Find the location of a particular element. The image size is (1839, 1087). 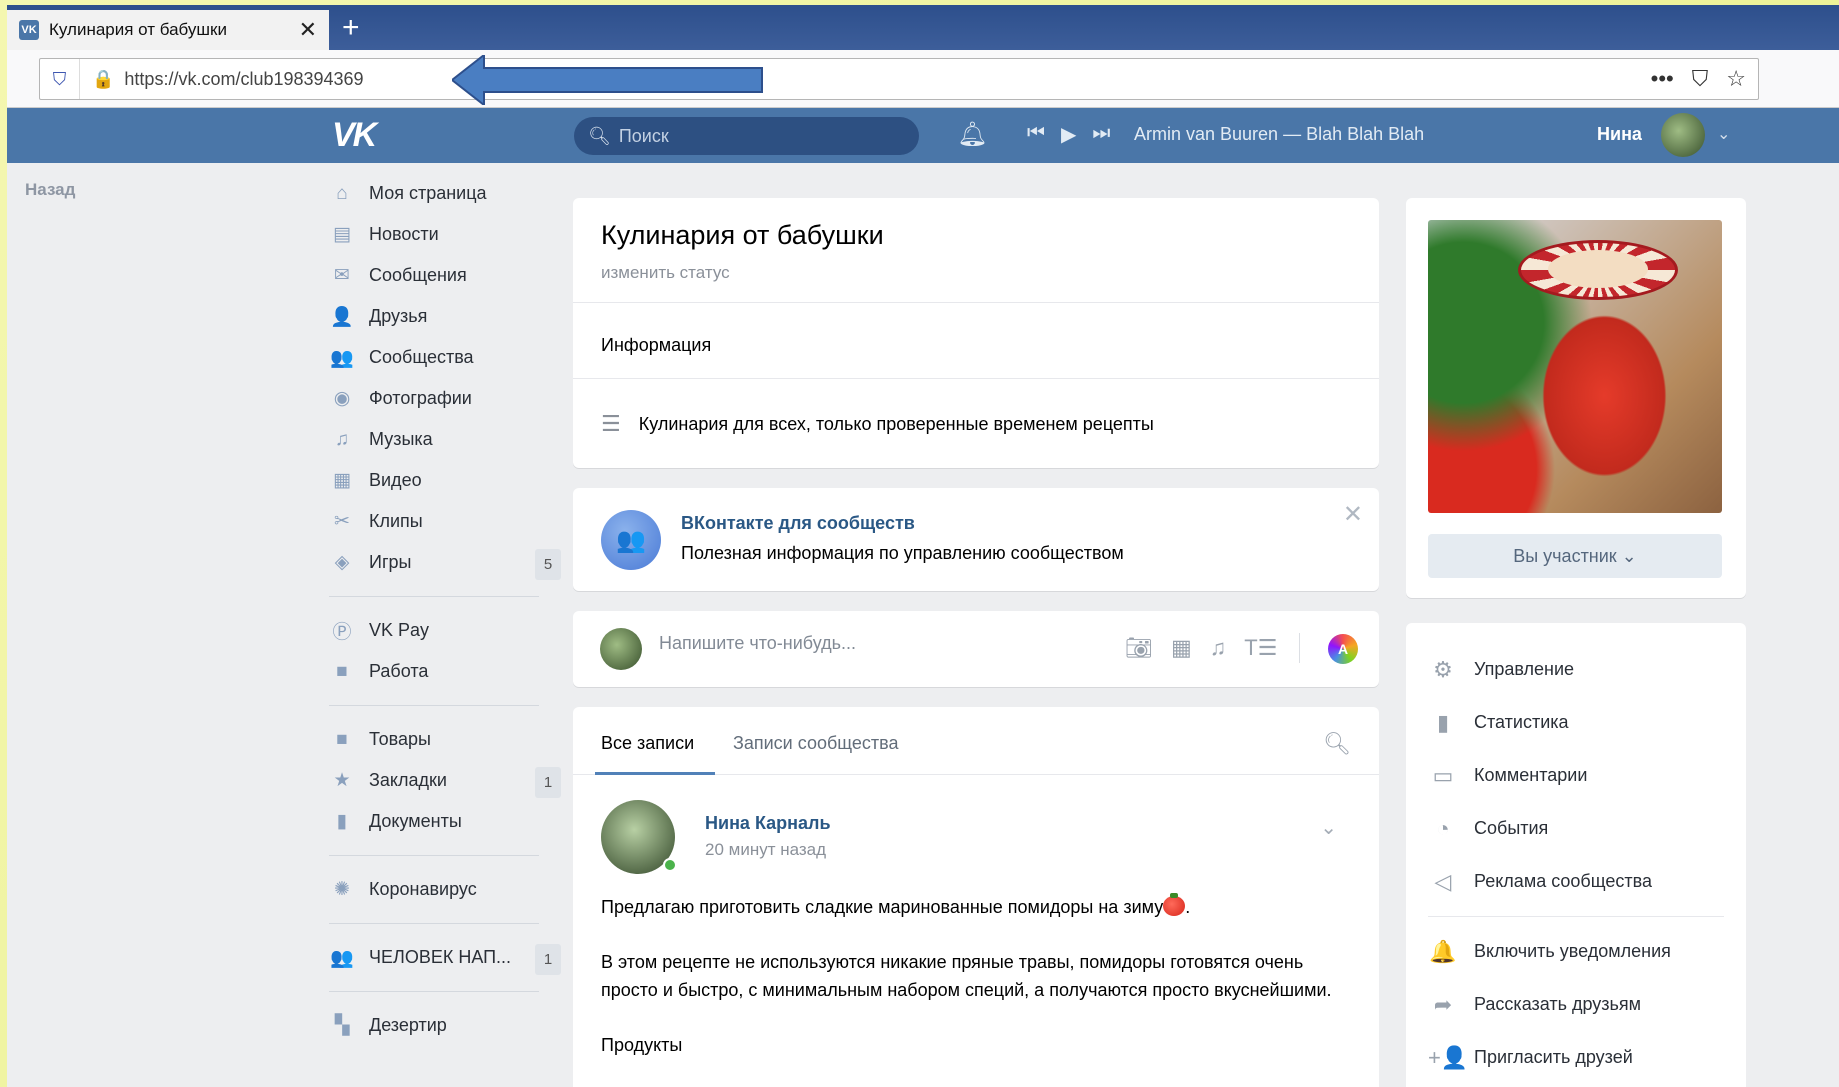

video-icon: ▦ is located at coordinates (1181, 648).